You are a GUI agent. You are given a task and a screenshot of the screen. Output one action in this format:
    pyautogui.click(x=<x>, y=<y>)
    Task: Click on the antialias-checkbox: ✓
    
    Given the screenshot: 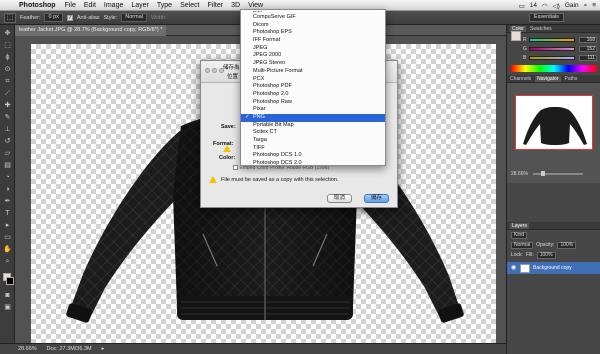 What is the action you would take?
    pyautogui.click(x=69, y=17)
    